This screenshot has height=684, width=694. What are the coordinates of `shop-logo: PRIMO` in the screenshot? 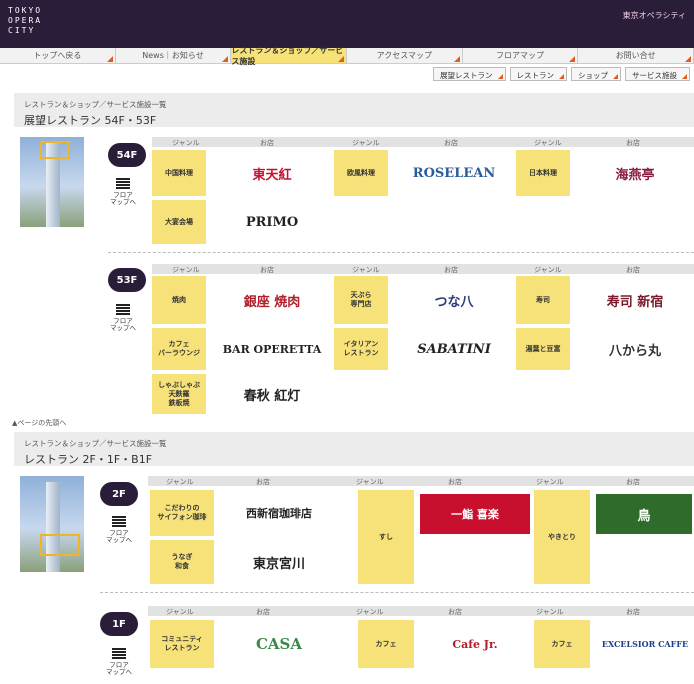 It's located at (272, 222).